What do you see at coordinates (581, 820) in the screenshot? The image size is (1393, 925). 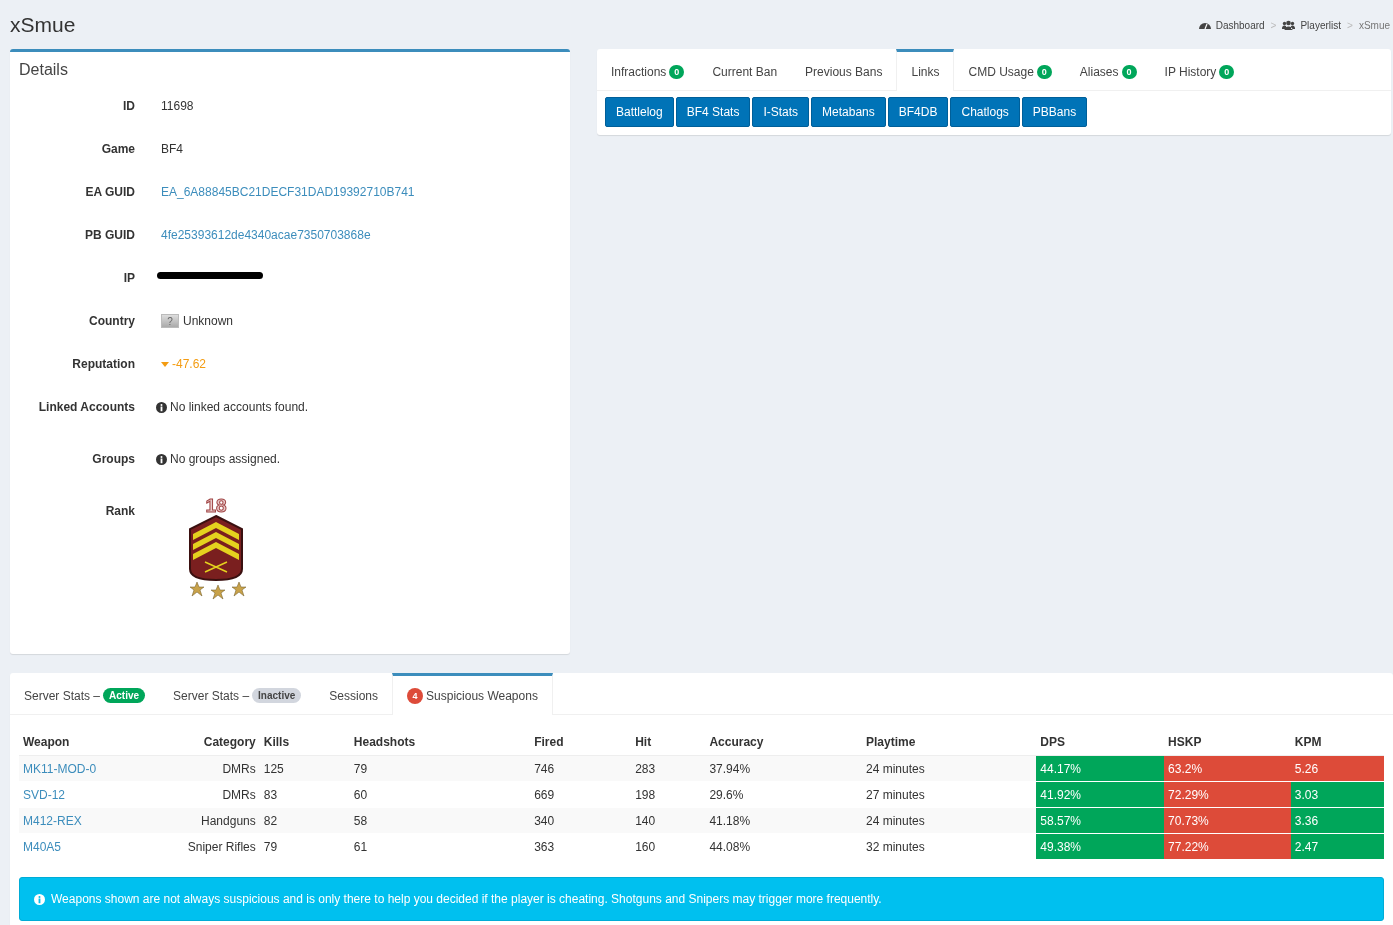 I see `table-cell: 340` at bounding box center [581, 820].